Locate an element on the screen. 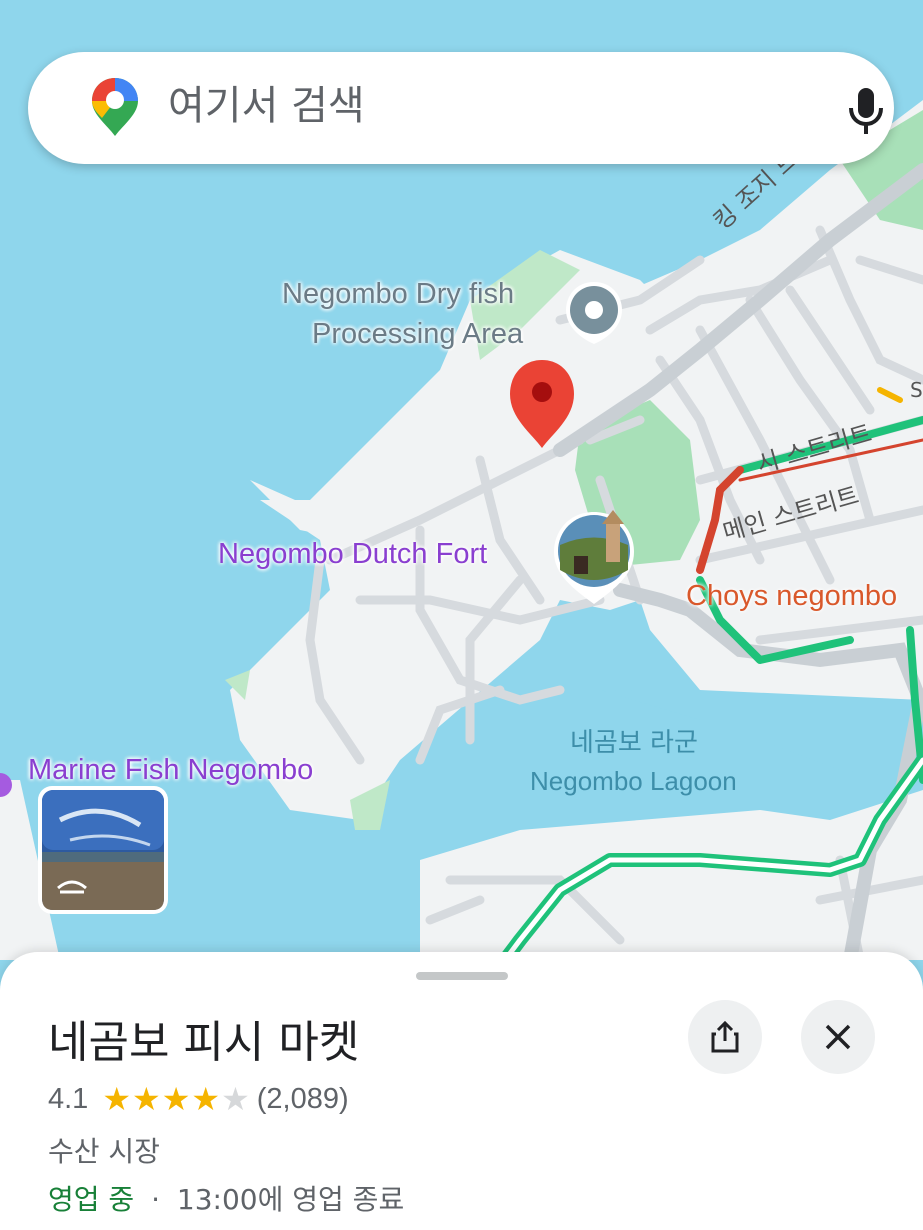 The width and height of the screenshot is (923, 1230). drag-handle is located at coordinates (462, 976).